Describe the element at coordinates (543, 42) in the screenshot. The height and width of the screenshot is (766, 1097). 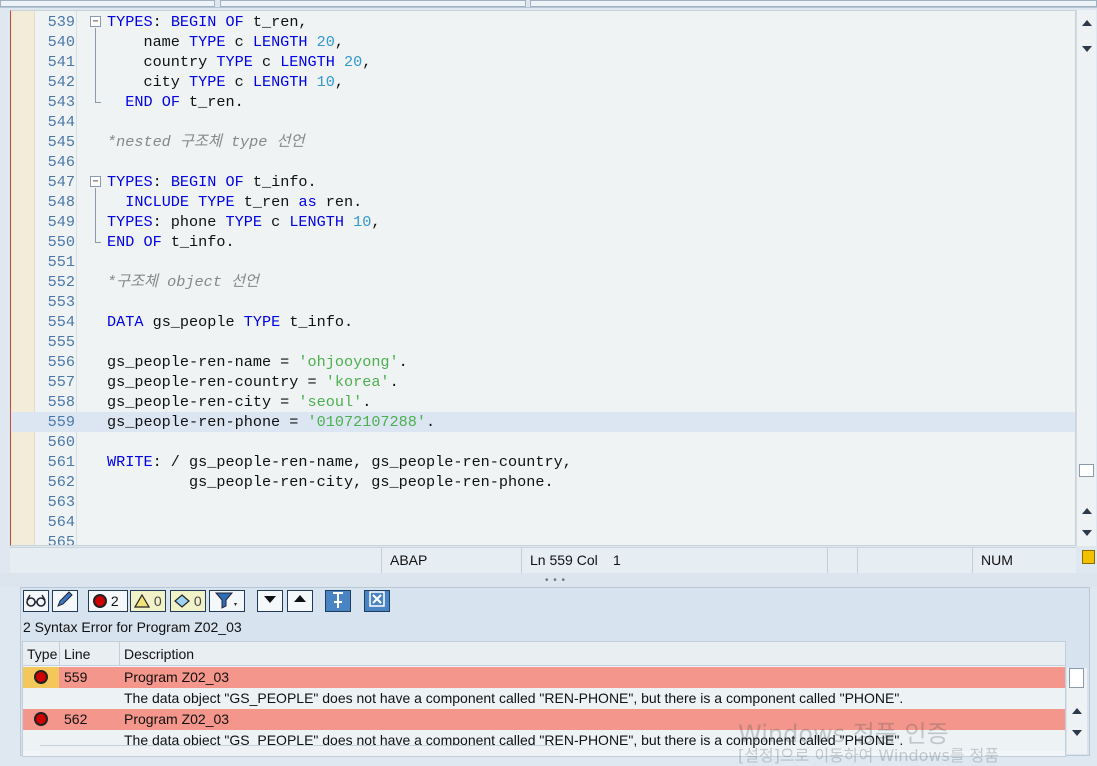
I see `code-line: 540 name TYPE c LENGTH 20,` at that location.